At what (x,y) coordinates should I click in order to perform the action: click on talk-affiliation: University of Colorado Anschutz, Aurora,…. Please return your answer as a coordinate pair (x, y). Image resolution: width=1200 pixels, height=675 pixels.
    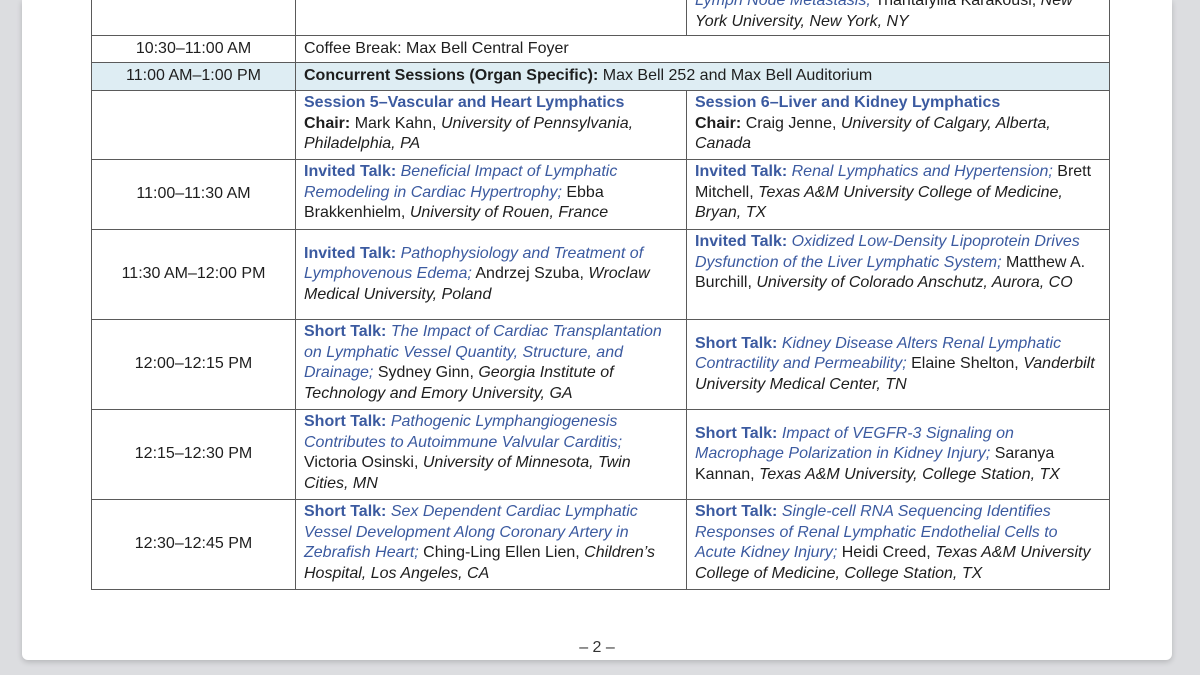
    Looking at the image, I should click on (914, 282).